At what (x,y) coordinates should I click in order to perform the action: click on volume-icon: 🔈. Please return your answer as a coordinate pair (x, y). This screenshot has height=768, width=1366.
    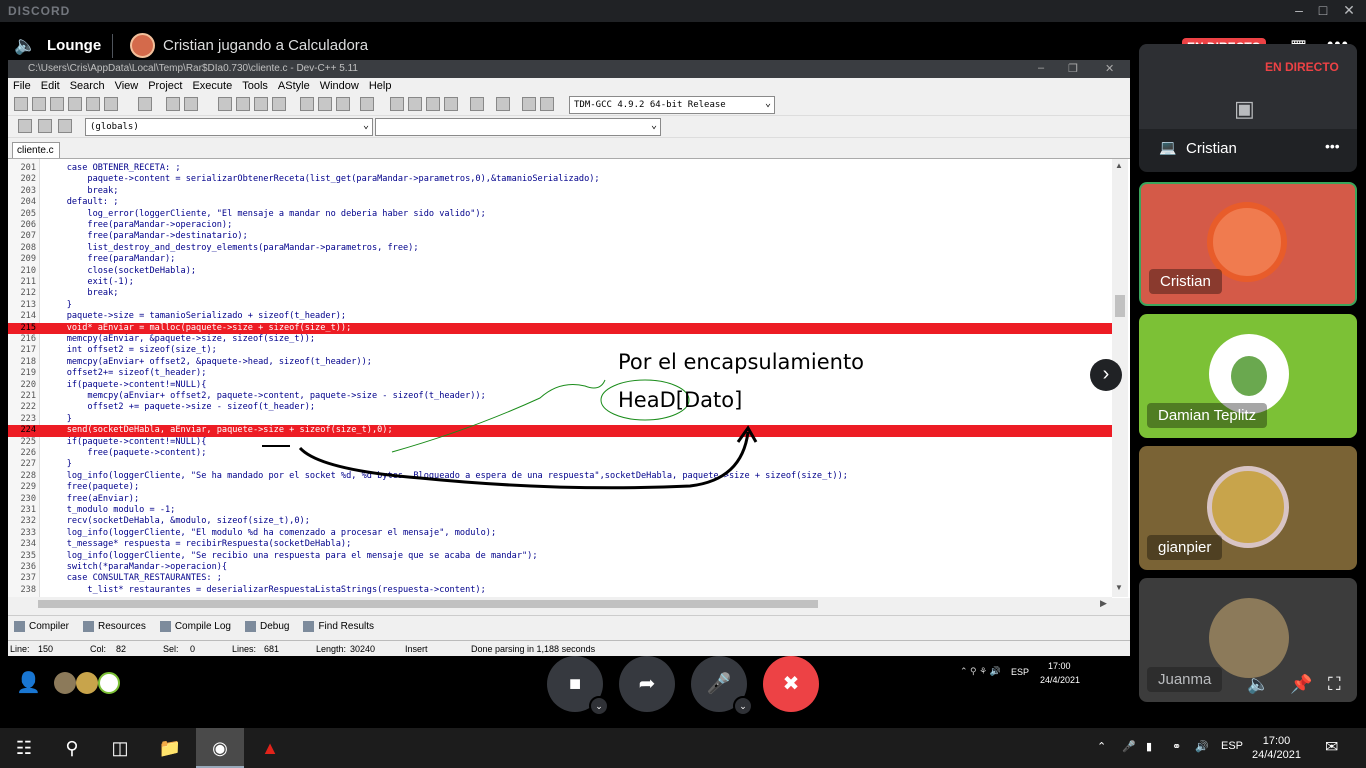
    Looking at the image, I should click on (1258, 684).